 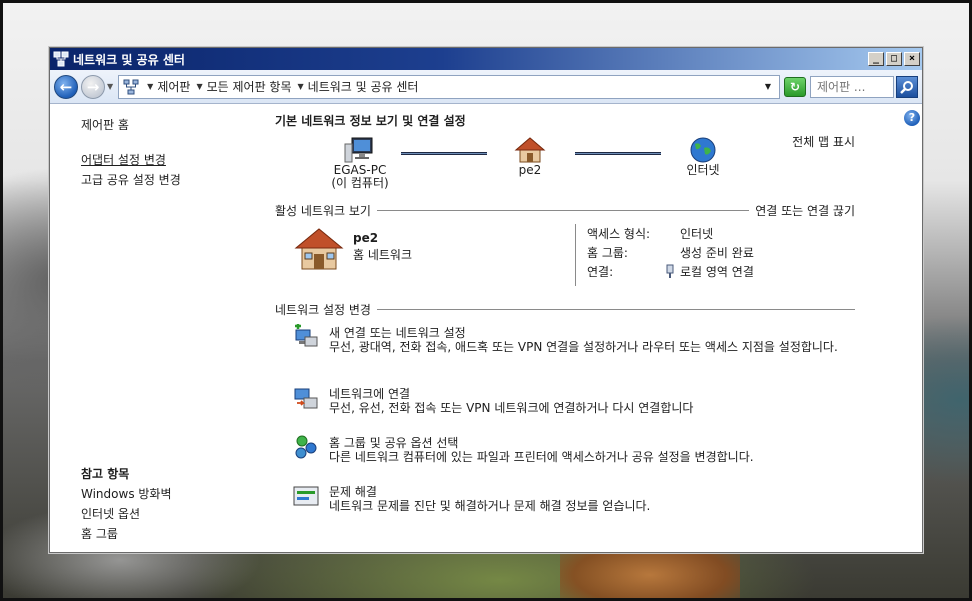 I want to click on globe-icon, so click(x=703, y=150).